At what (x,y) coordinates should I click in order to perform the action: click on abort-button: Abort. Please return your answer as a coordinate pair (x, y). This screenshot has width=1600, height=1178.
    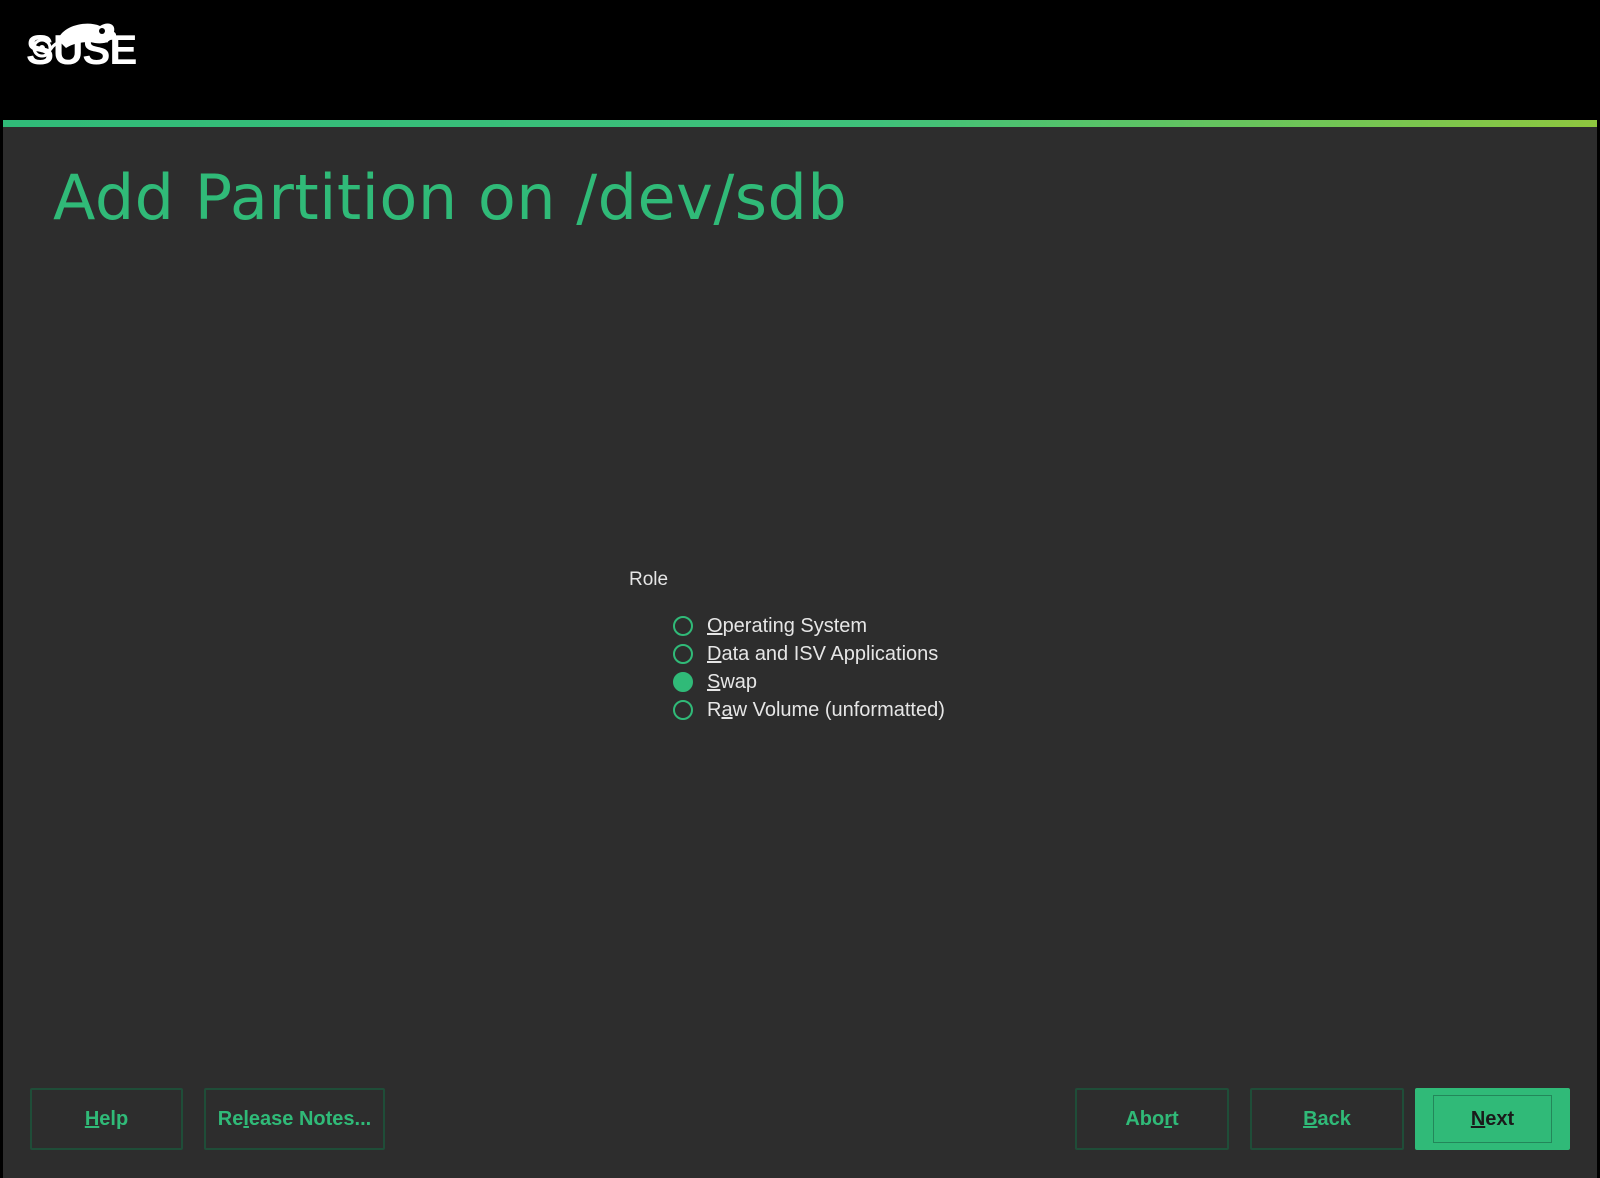
    Looking at the image, I should click on (1152, 1119).